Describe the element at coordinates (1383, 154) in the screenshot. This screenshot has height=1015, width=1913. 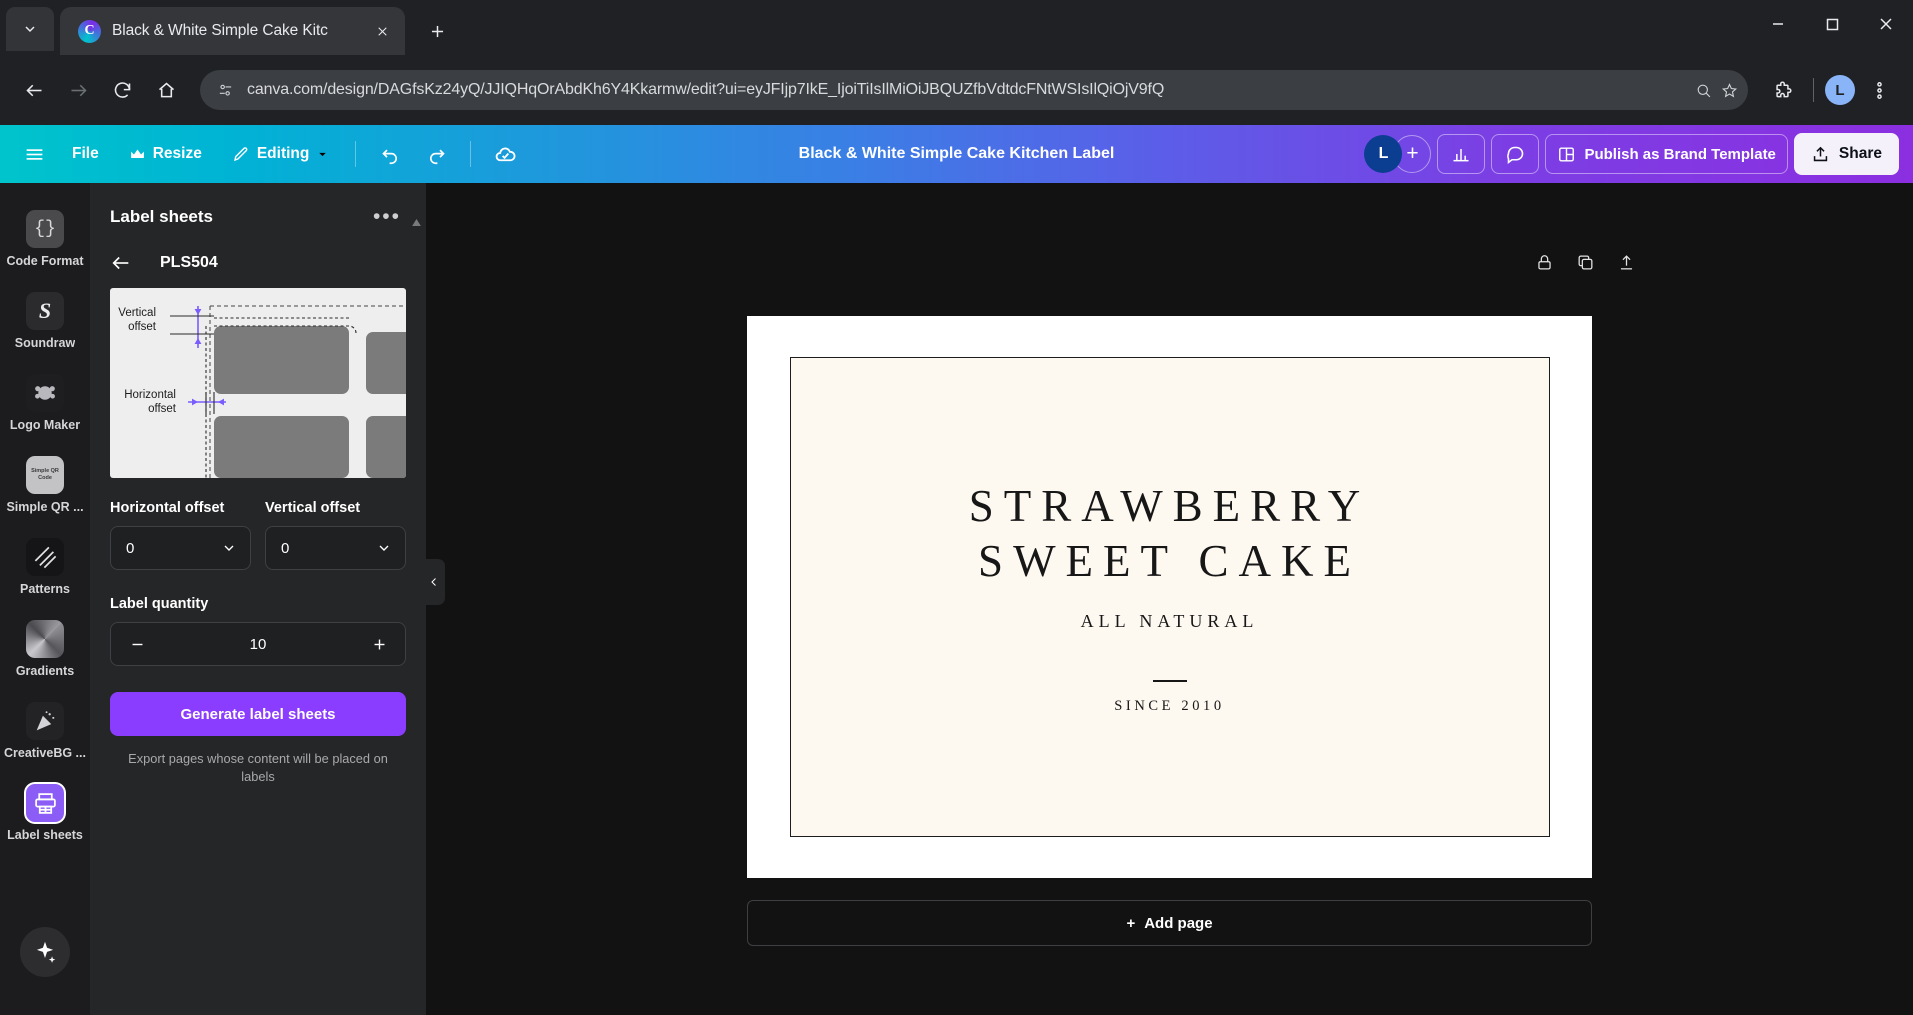
I see `user-avatar: L` at that location.